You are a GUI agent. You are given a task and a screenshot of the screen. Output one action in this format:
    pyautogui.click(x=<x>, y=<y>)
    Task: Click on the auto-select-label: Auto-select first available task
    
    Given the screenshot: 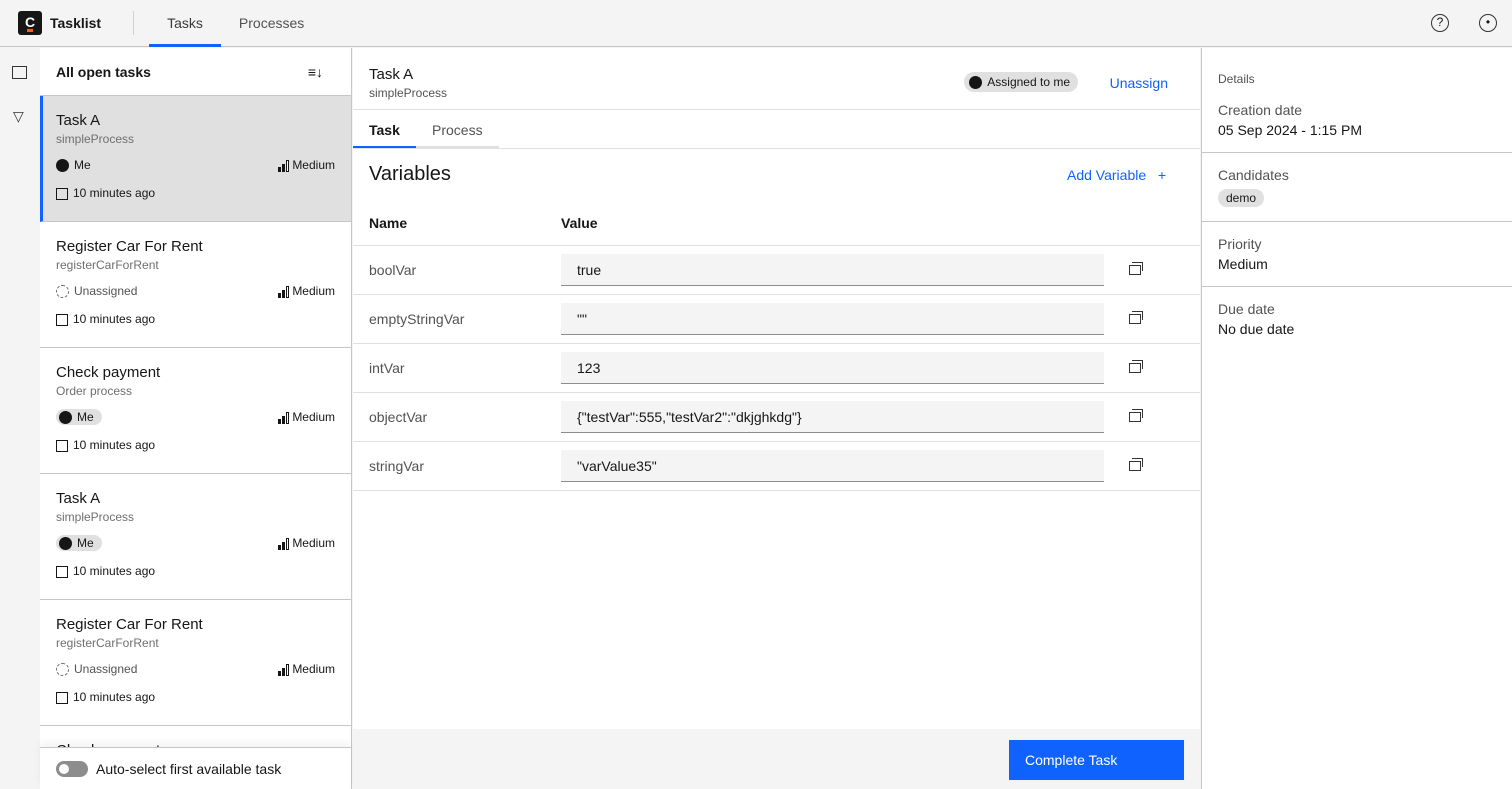 What is the action you would take?
    pyautogui.click(x=189, y=768)
    